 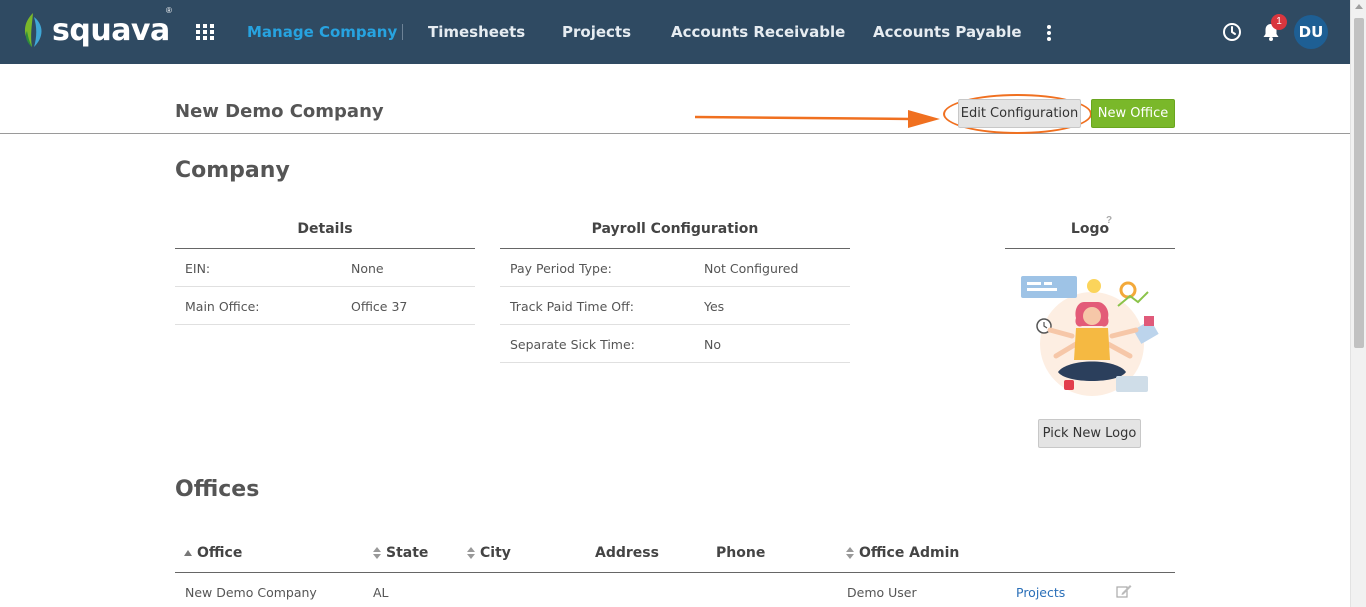 I want to click on track-pto-value: Yes, so click(x=714, y=306).